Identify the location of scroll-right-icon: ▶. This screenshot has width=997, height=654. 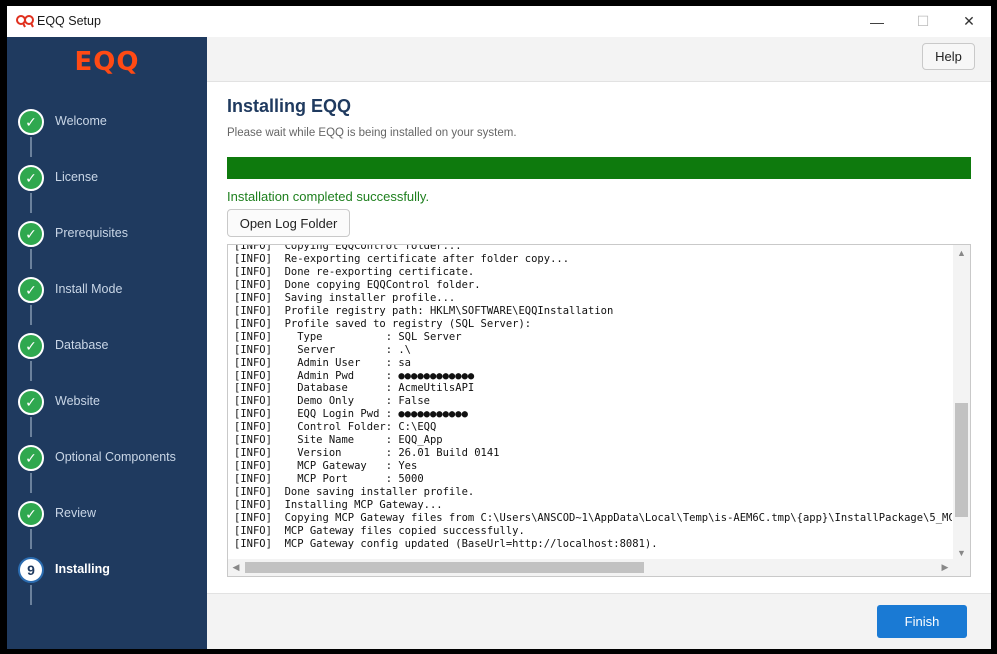
(945, 567).